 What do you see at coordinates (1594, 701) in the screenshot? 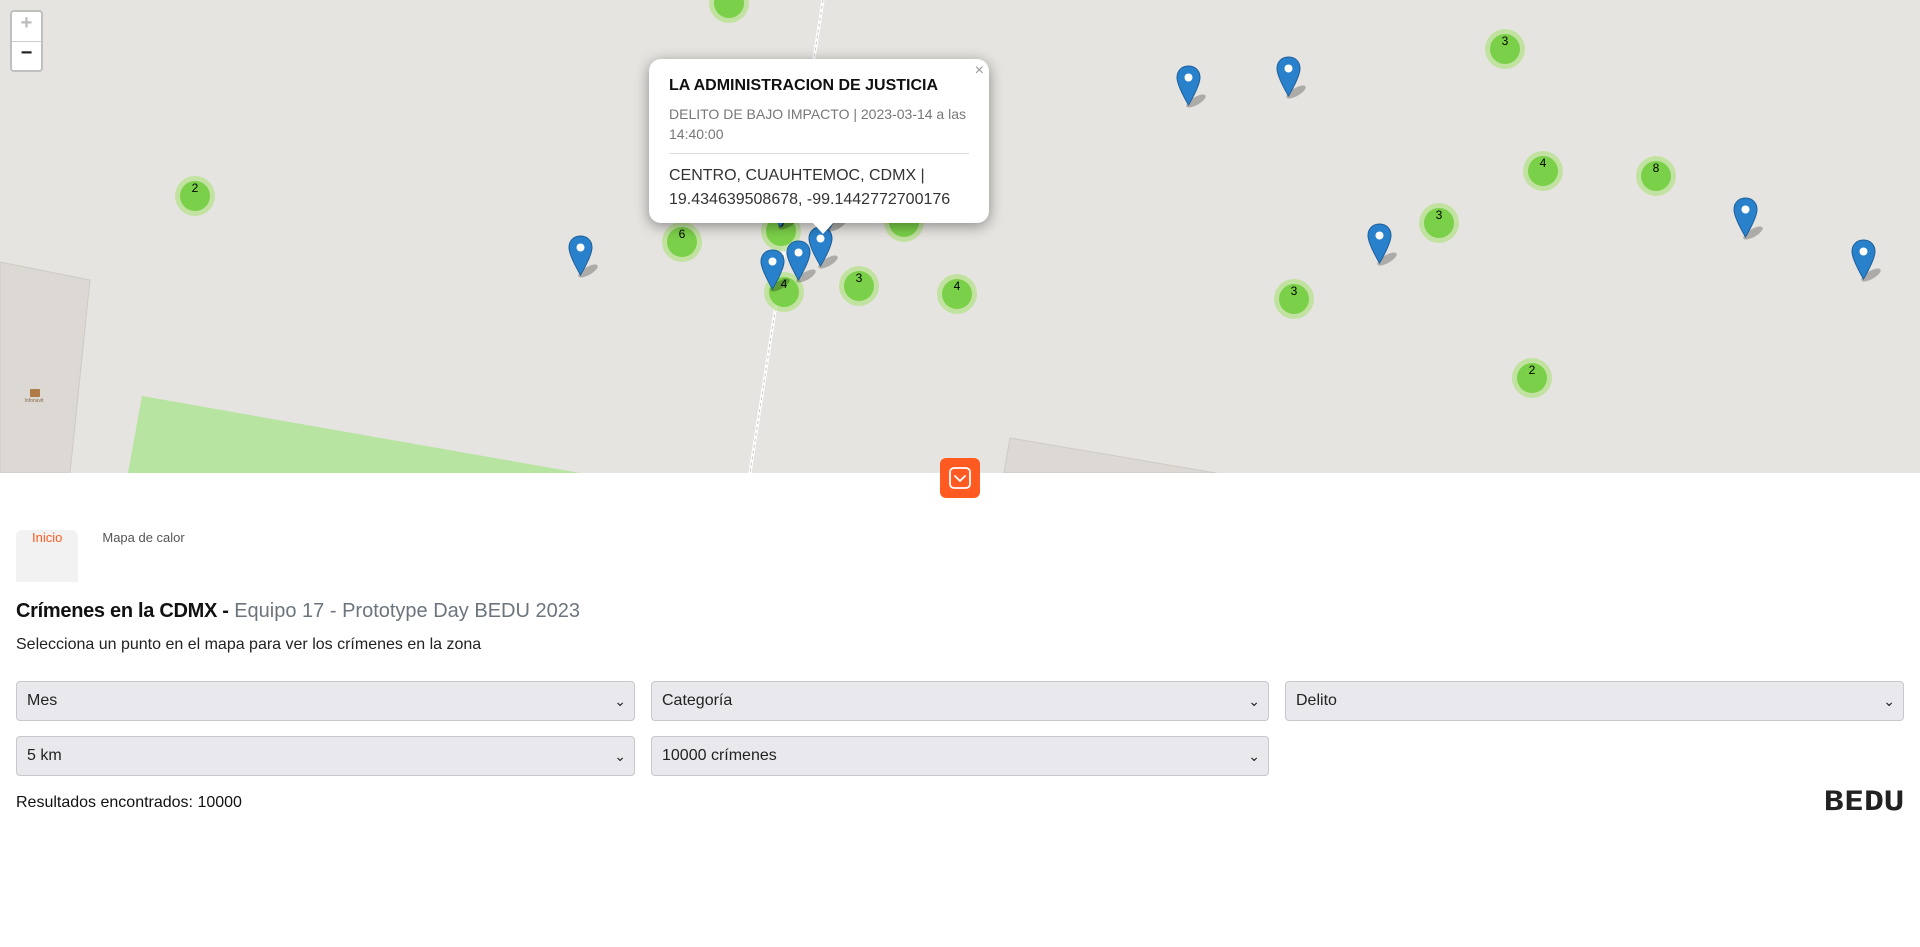
I see `crime-select: Delito ⌄` at bounding box center [1594, 701].